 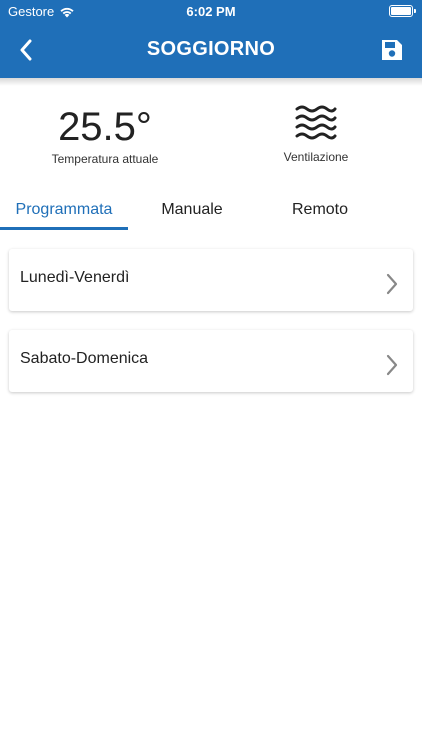 I want to click on status-time: 6:02 PM, so click(x=211, y=11).